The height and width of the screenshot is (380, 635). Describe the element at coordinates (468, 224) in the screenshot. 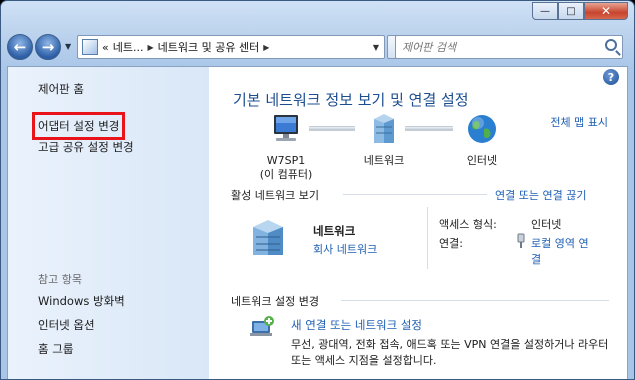

I see `access-type-label: 액세스 형식:` at that location.